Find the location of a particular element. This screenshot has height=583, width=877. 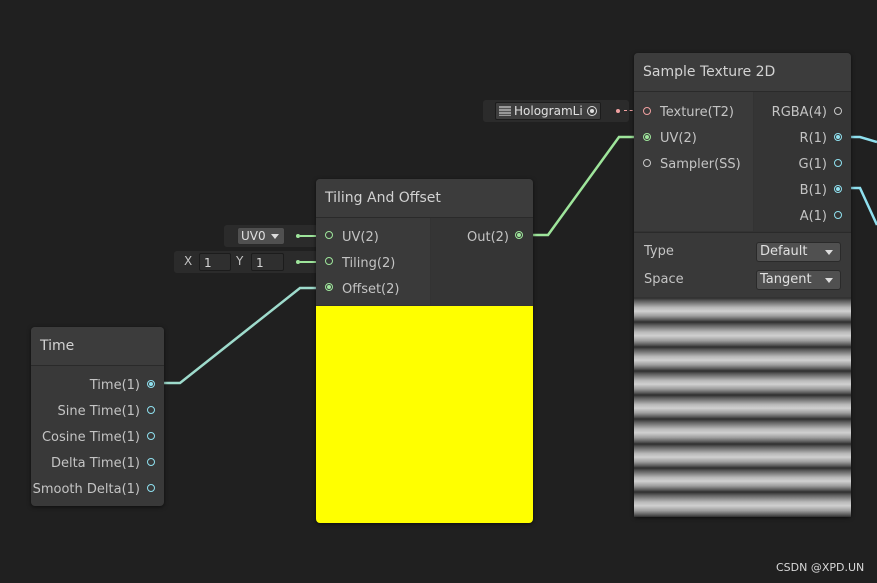

tiling-y-input: 1 is located at coordinates (267, 262).